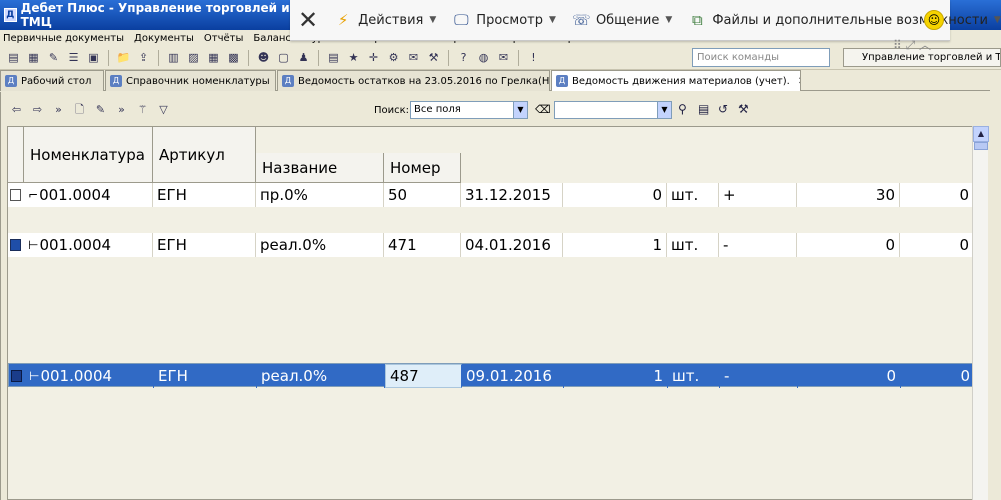  Describe the element at coordinates (233, 57) in the screenshot. I see `calculator-icon: ▩` at that location.